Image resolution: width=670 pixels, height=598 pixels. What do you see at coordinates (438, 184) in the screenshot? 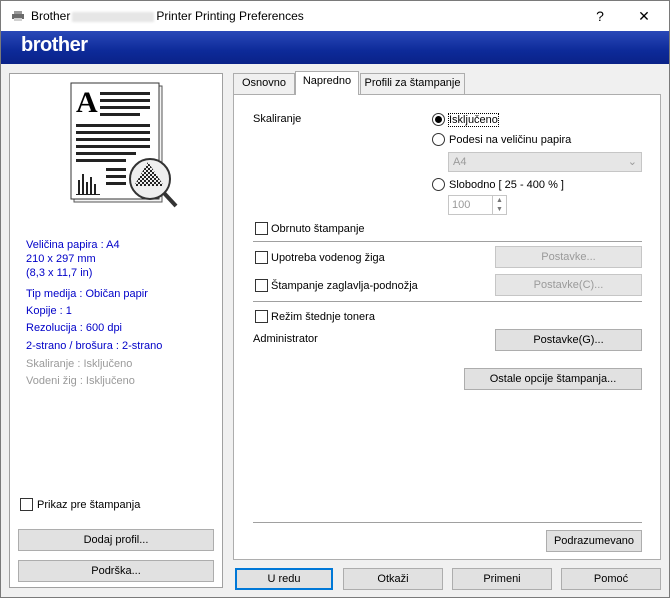
I see `scaling-free-radio` at bounding box center [438, 184].